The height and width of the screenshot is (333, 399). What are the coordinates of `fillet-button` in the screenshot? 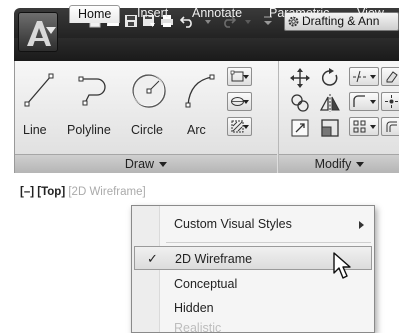 It's located at (364, 101).